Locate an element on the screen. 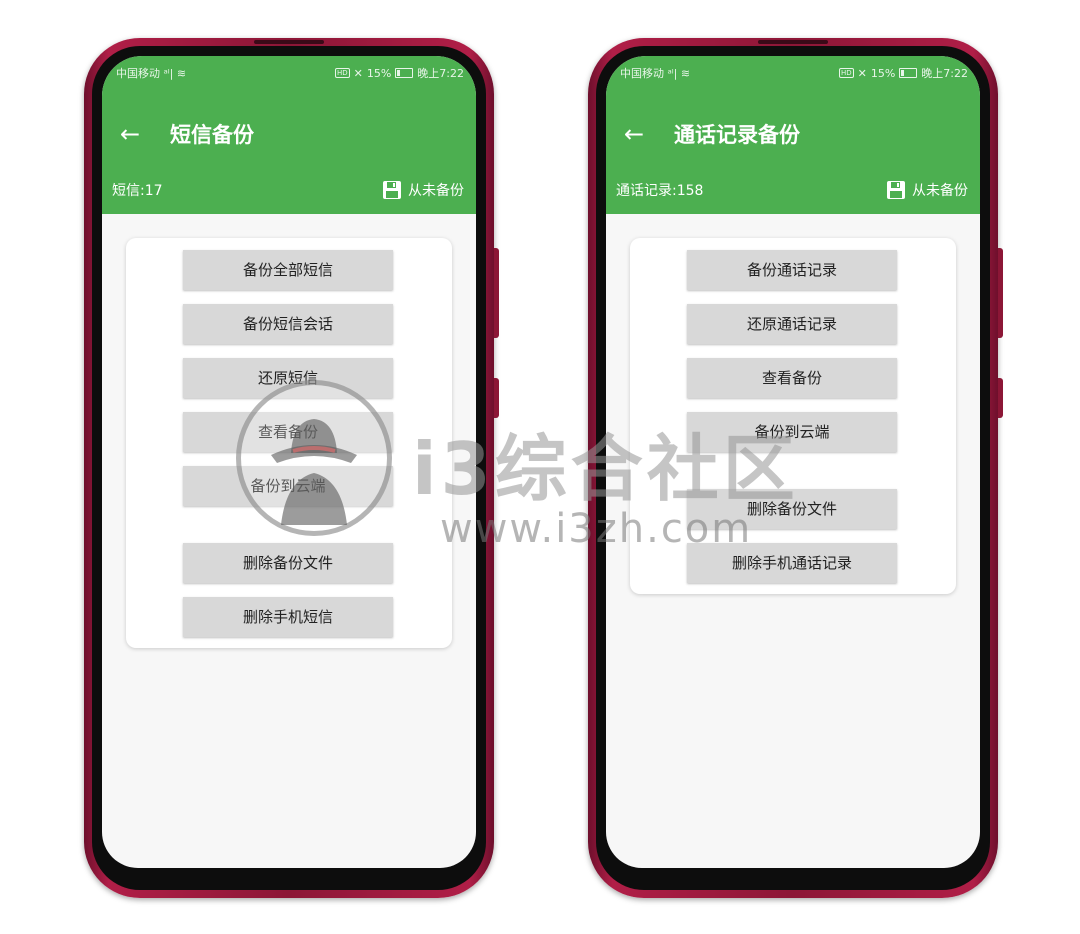 This screenshot has width=1080, height=934. hat-figure-icon is located at coordinates (314, 472).